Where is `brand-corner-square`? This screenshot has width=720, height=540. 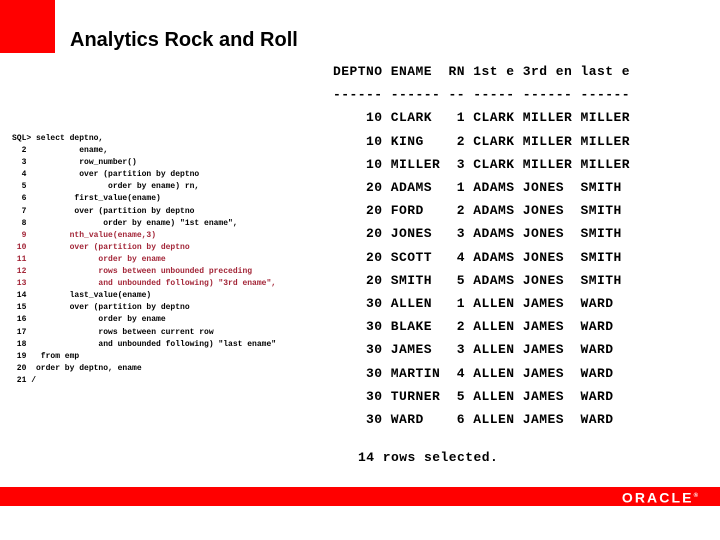
brand-corner-square is located at coordinates (27, 26).